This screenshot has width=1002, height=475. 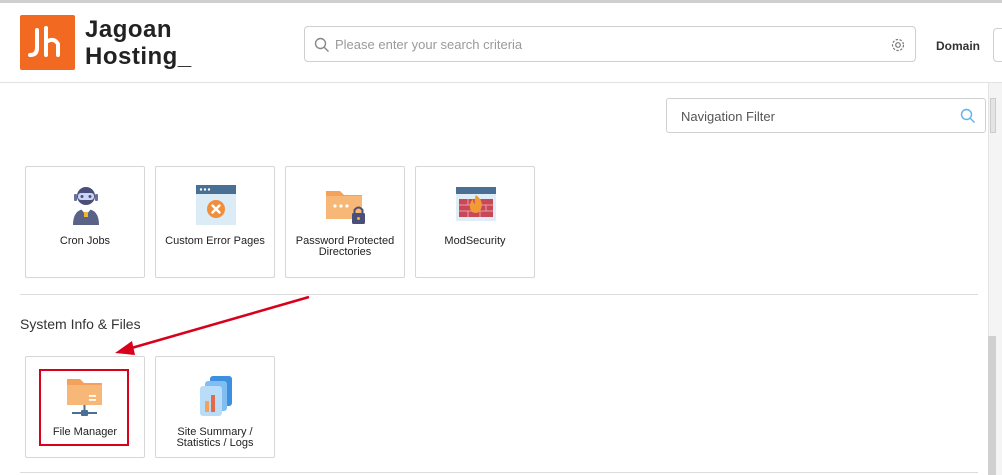 I want to click on browser-error-icon, so click(x=216, y=205).